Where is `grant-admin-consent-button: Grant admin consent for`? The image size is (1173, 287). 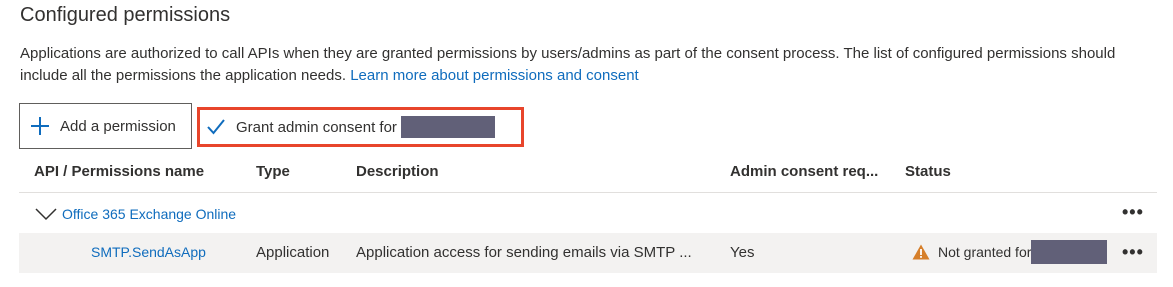
grant-admin-consent-button: Grant admin consent for is located at coordinates (360, 127).